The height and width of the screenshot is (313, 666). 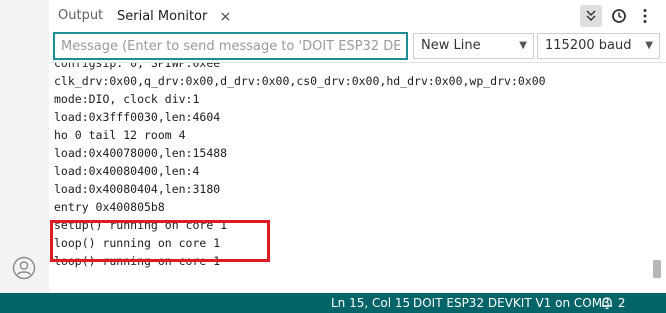 What do you see at coordinates (25, 146) in the screenshot?
I see `activity-bar` at bounding box center [25, 146].